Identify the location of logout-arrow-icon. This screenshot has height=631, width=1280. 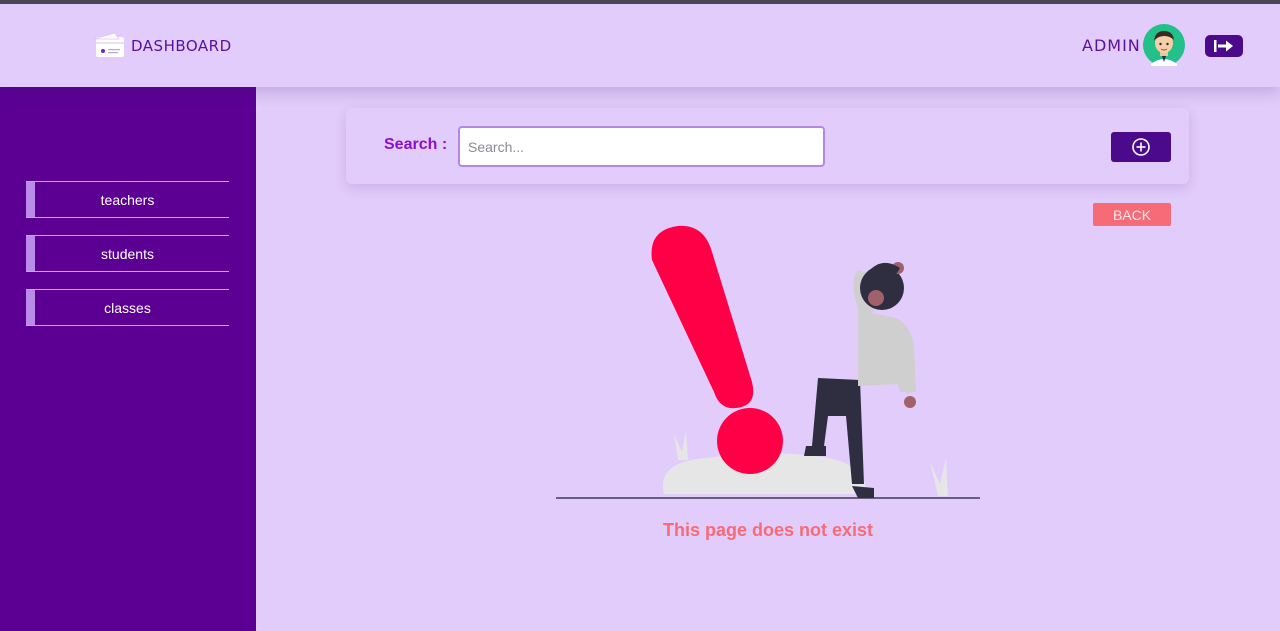
(1223, 46).